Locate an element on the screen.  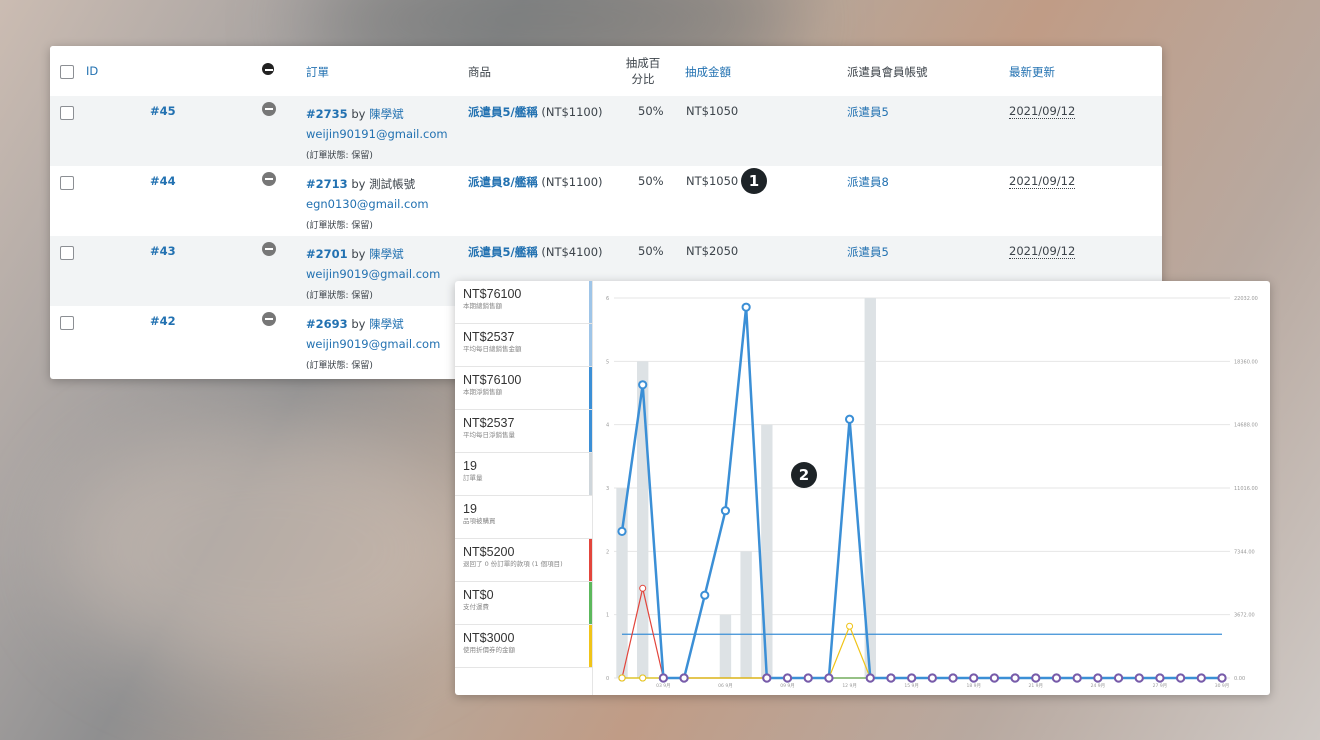
sort-id-link: ID is located at coordinates (92, 71).